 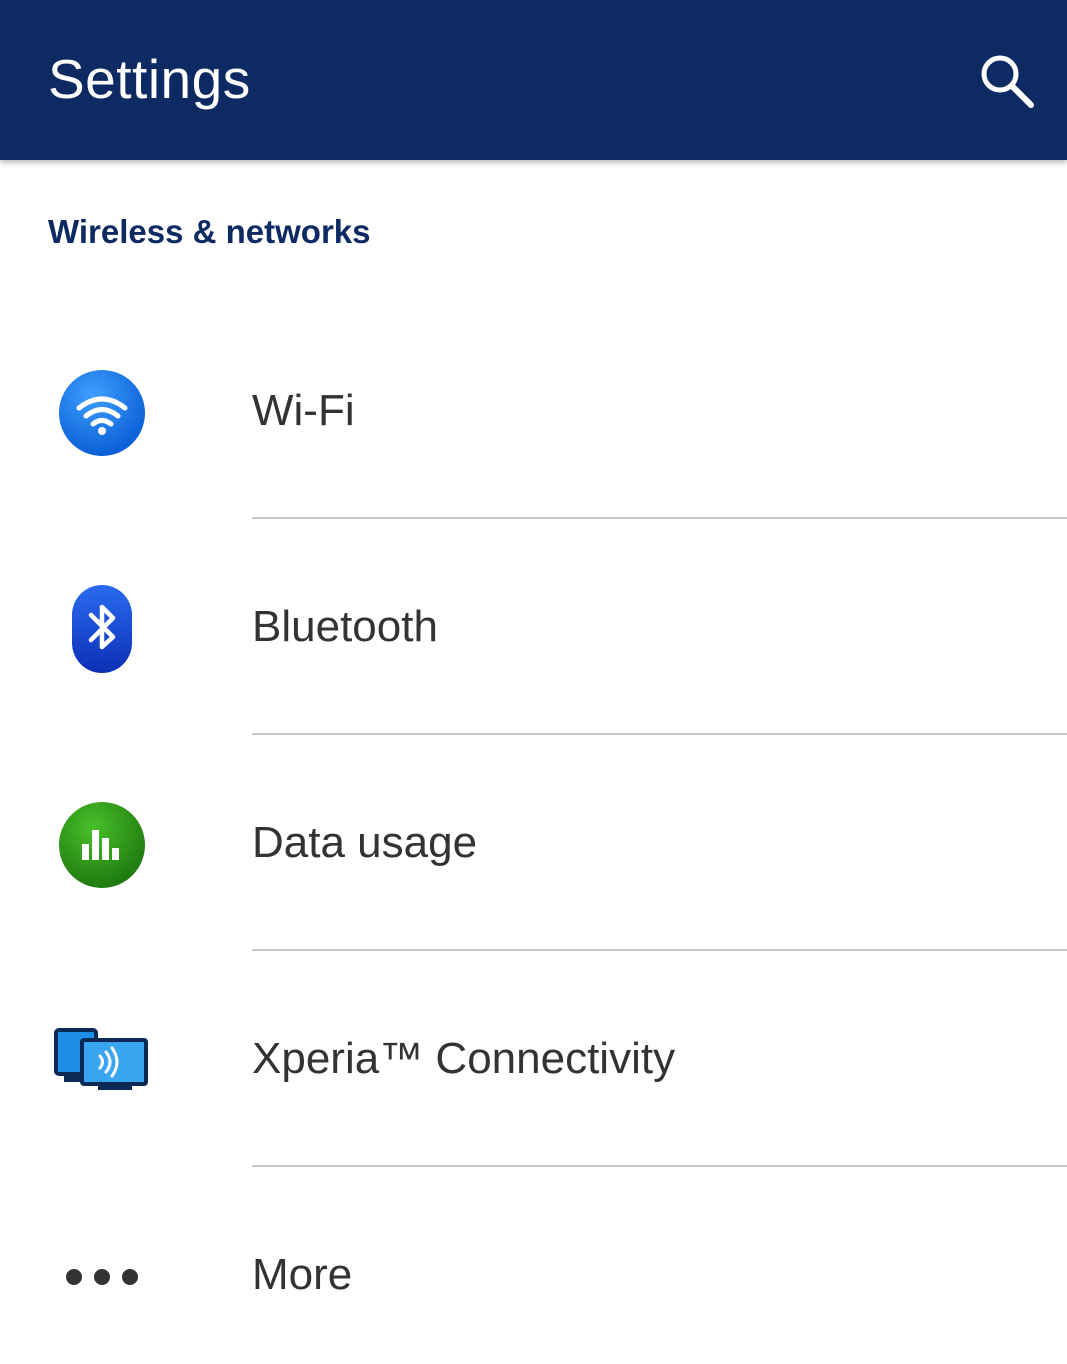 I want to click on settings-item-label: Data usage, so click(x=365, y=842).